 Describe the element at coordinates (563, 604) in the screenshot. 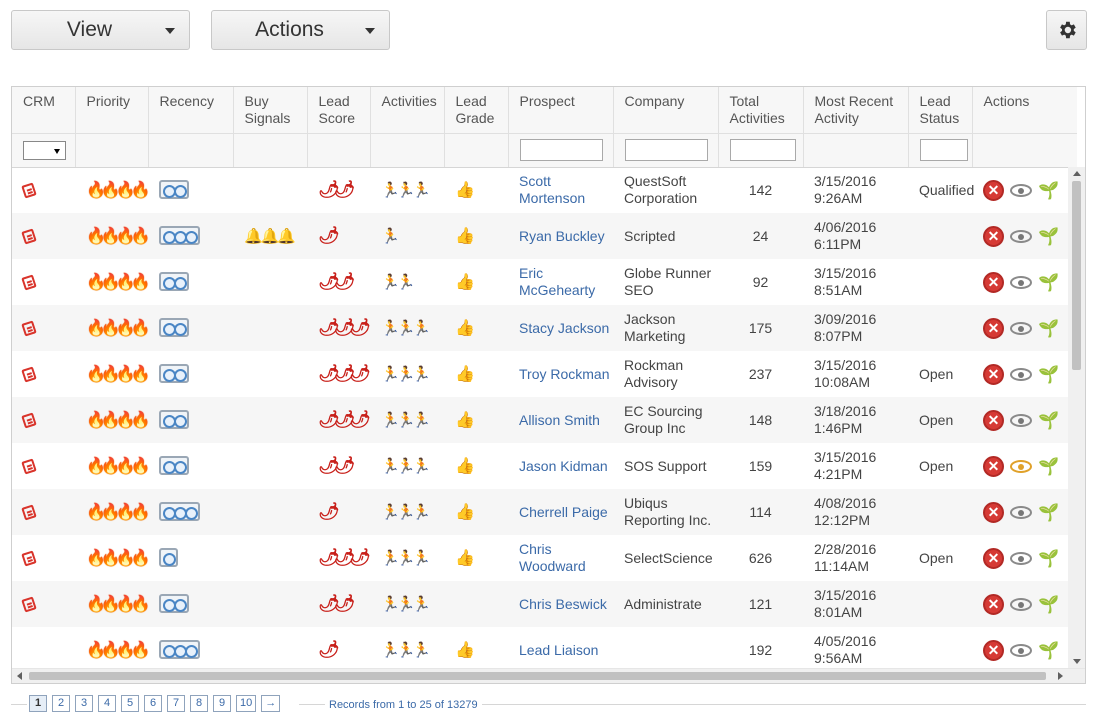

I see `prospect-link: Chris Beswick` at that location.